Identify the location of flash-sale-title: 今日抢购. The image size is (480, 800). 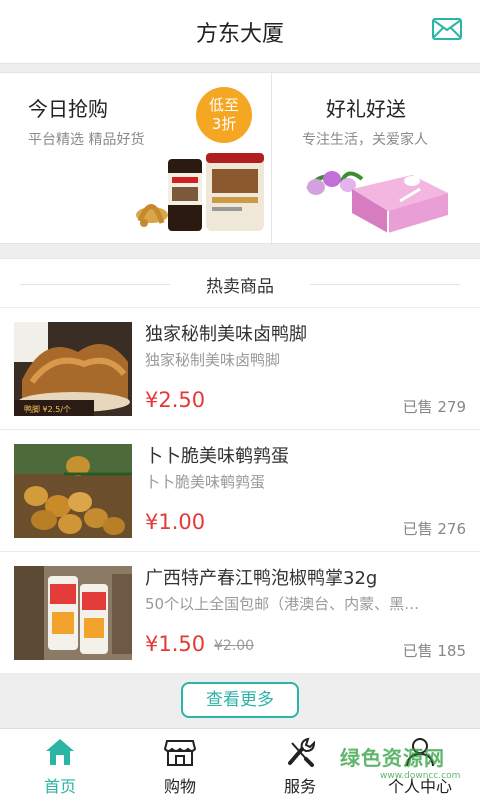
(68, 109).